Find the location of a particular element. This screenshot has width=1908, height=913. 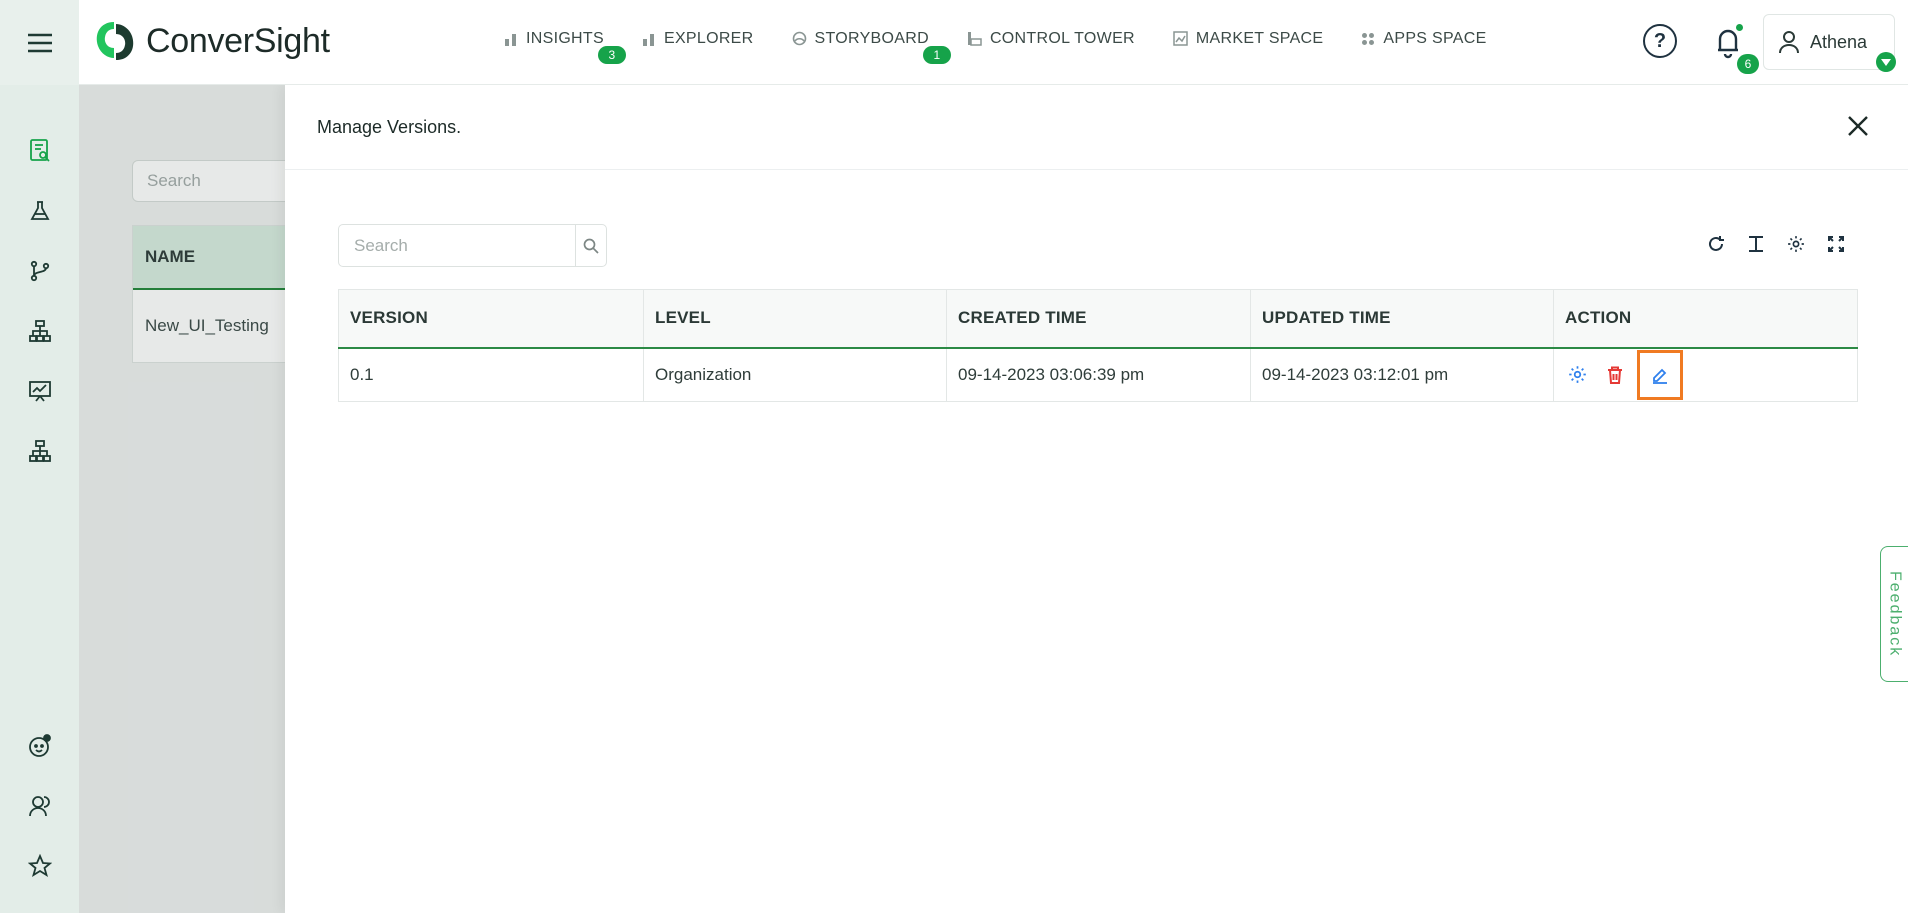

table-settings-button is located at coordinates (1796, 244).